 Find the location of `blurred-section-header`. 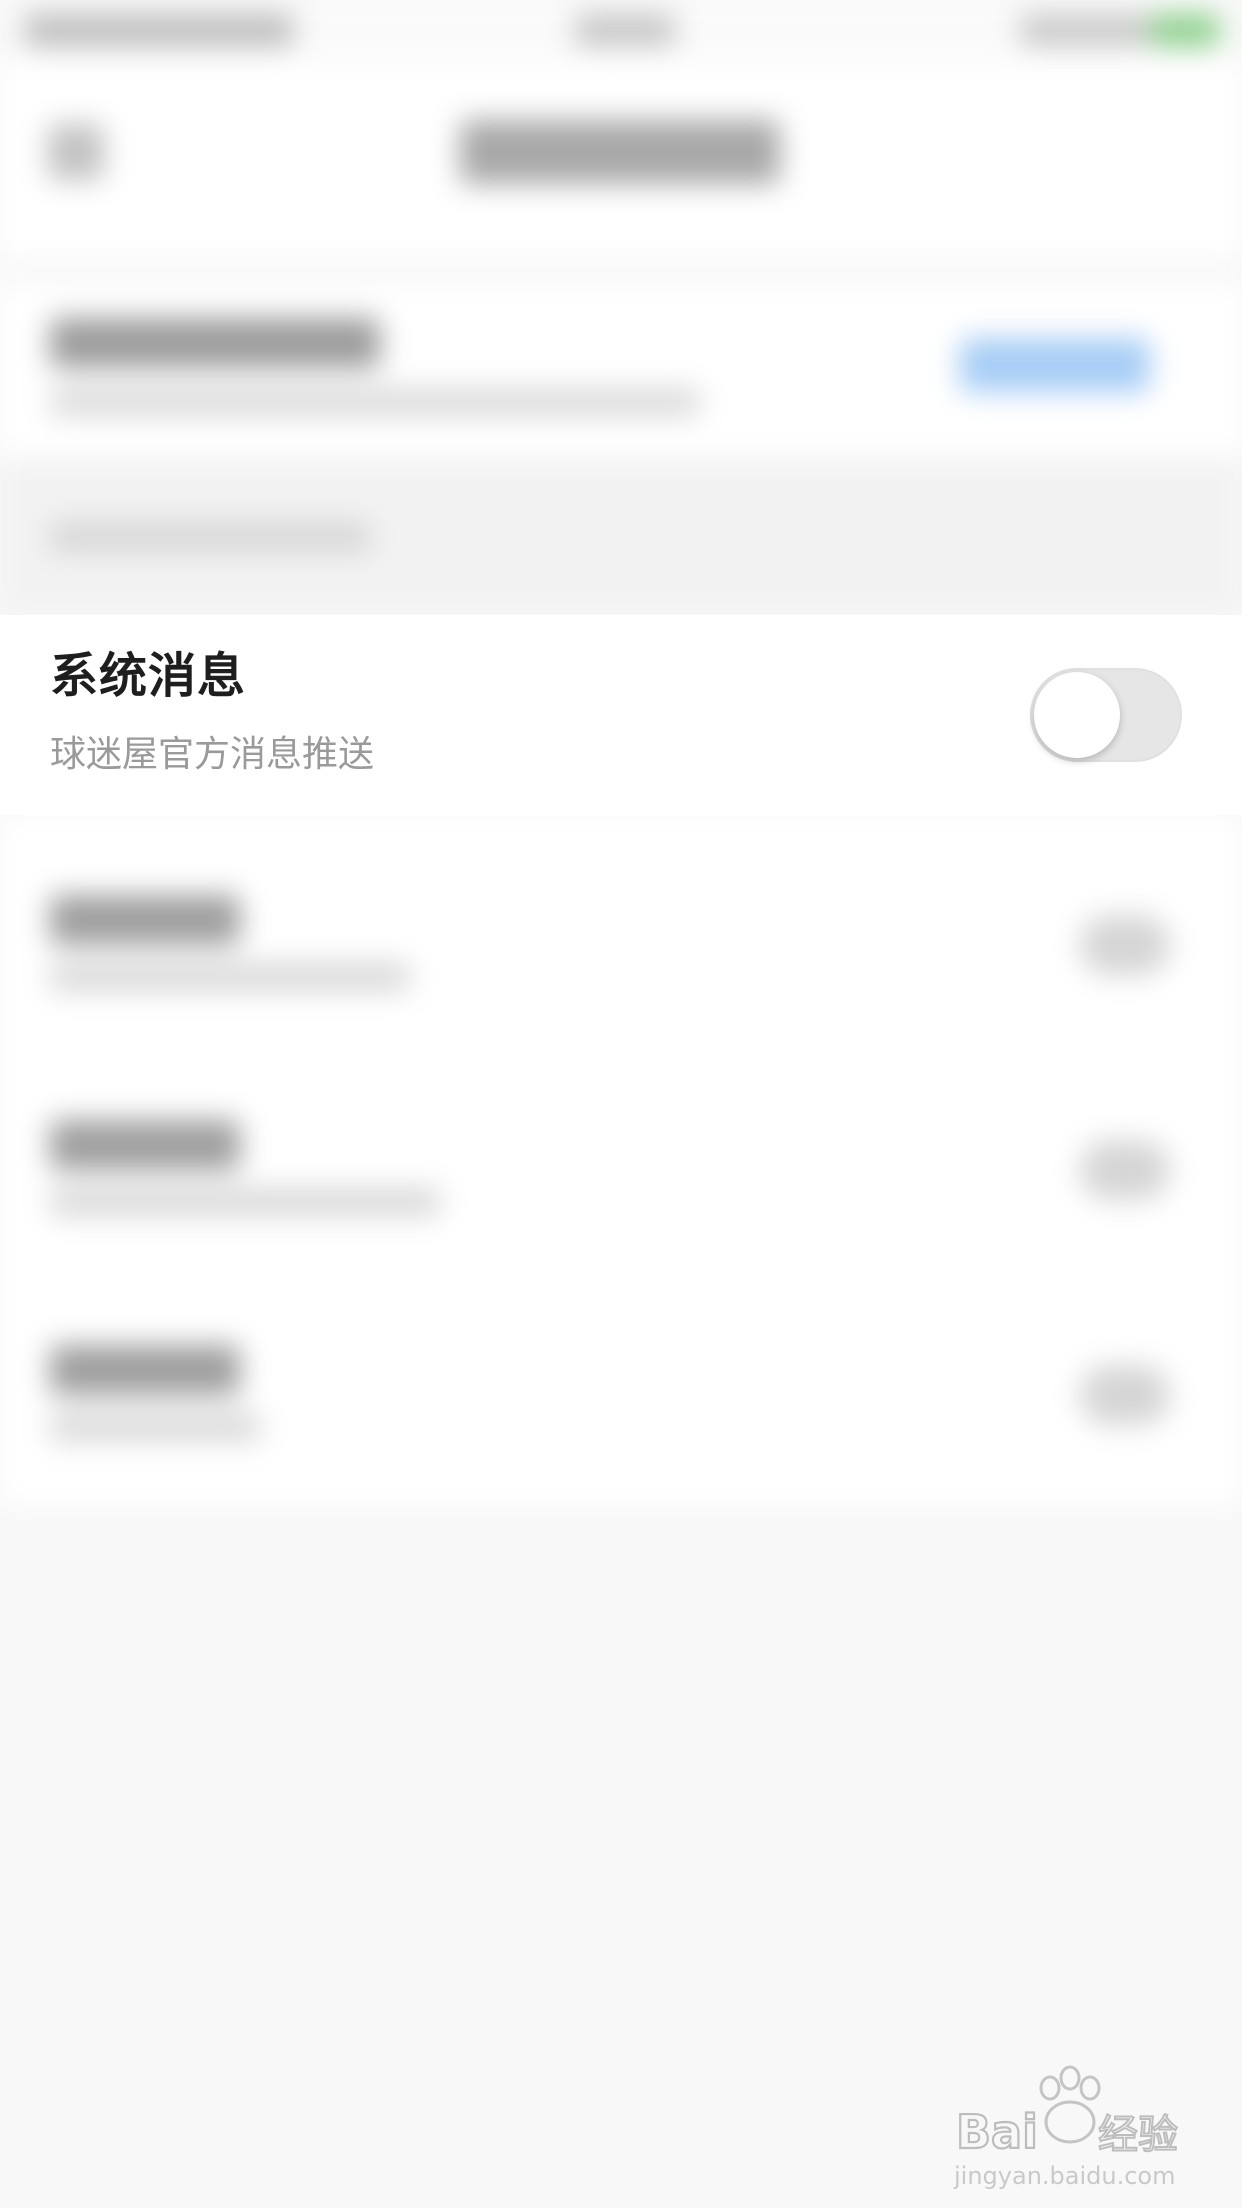

blurred-section-header is located at coordinates (621, 536).